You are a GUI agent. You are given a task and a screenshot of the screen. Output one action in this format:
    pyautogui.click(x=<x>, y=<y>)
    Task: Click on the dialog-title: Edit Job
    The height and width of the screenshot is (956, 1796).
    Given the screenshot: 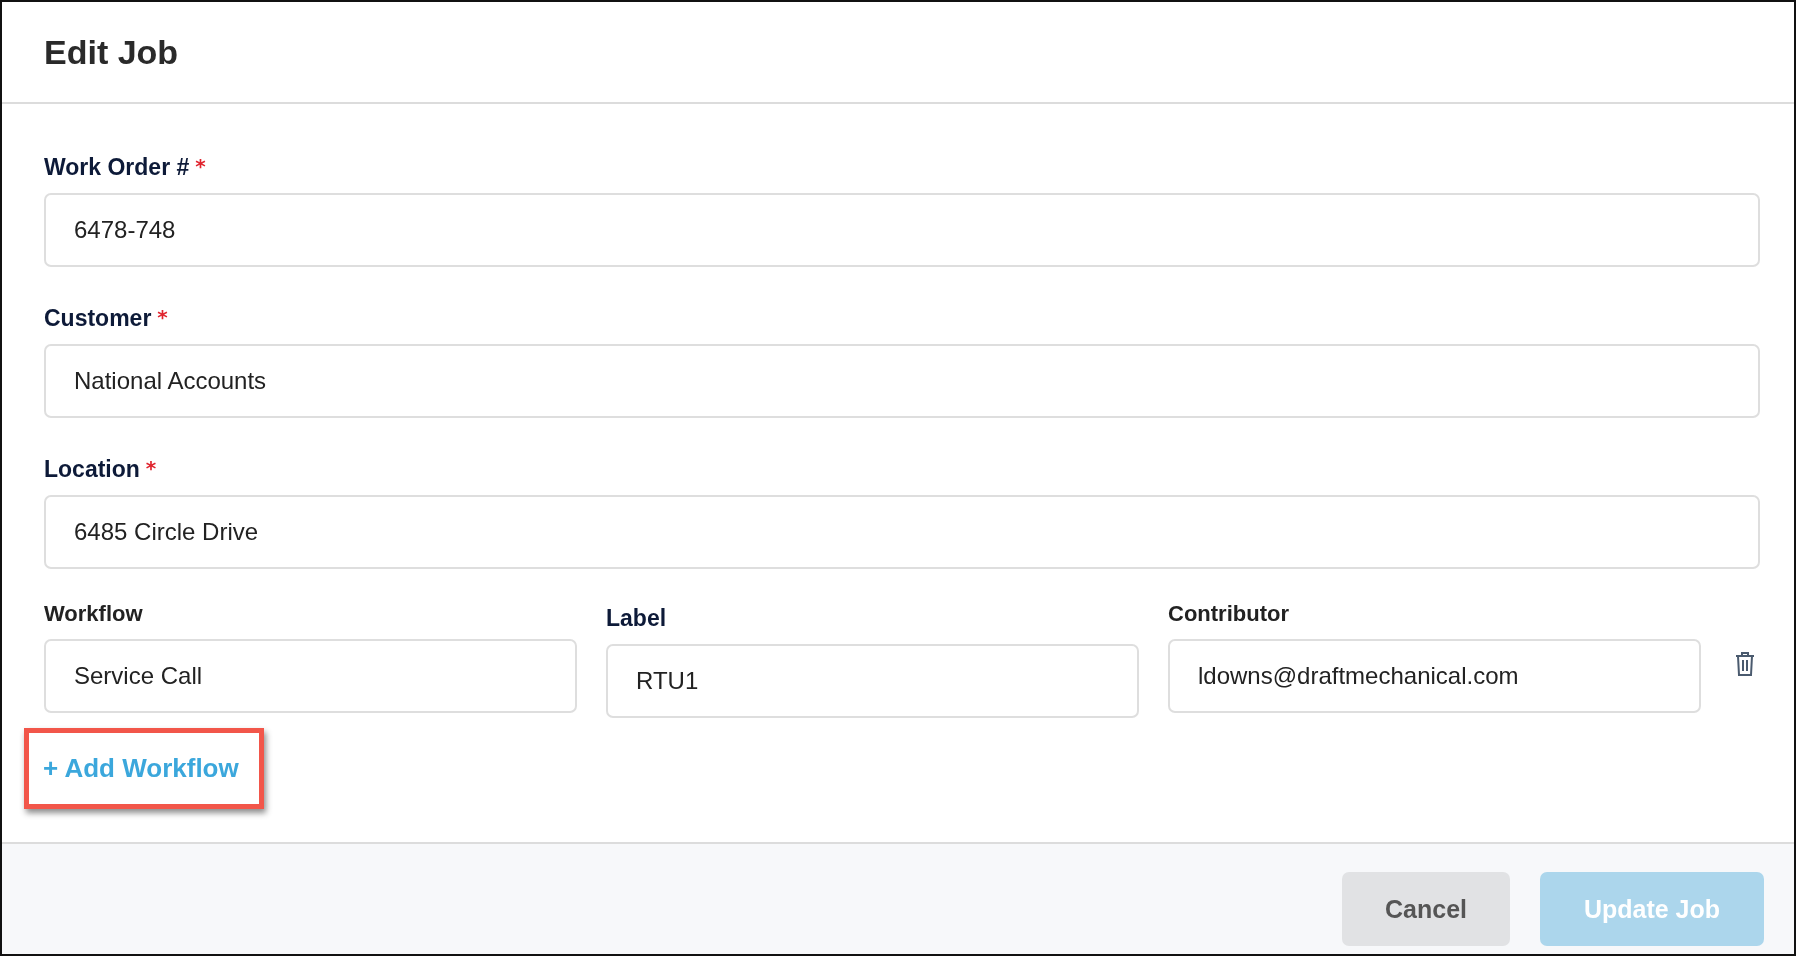 What is the action you would take?
    pyautogui.click(x=111, y=52)
    